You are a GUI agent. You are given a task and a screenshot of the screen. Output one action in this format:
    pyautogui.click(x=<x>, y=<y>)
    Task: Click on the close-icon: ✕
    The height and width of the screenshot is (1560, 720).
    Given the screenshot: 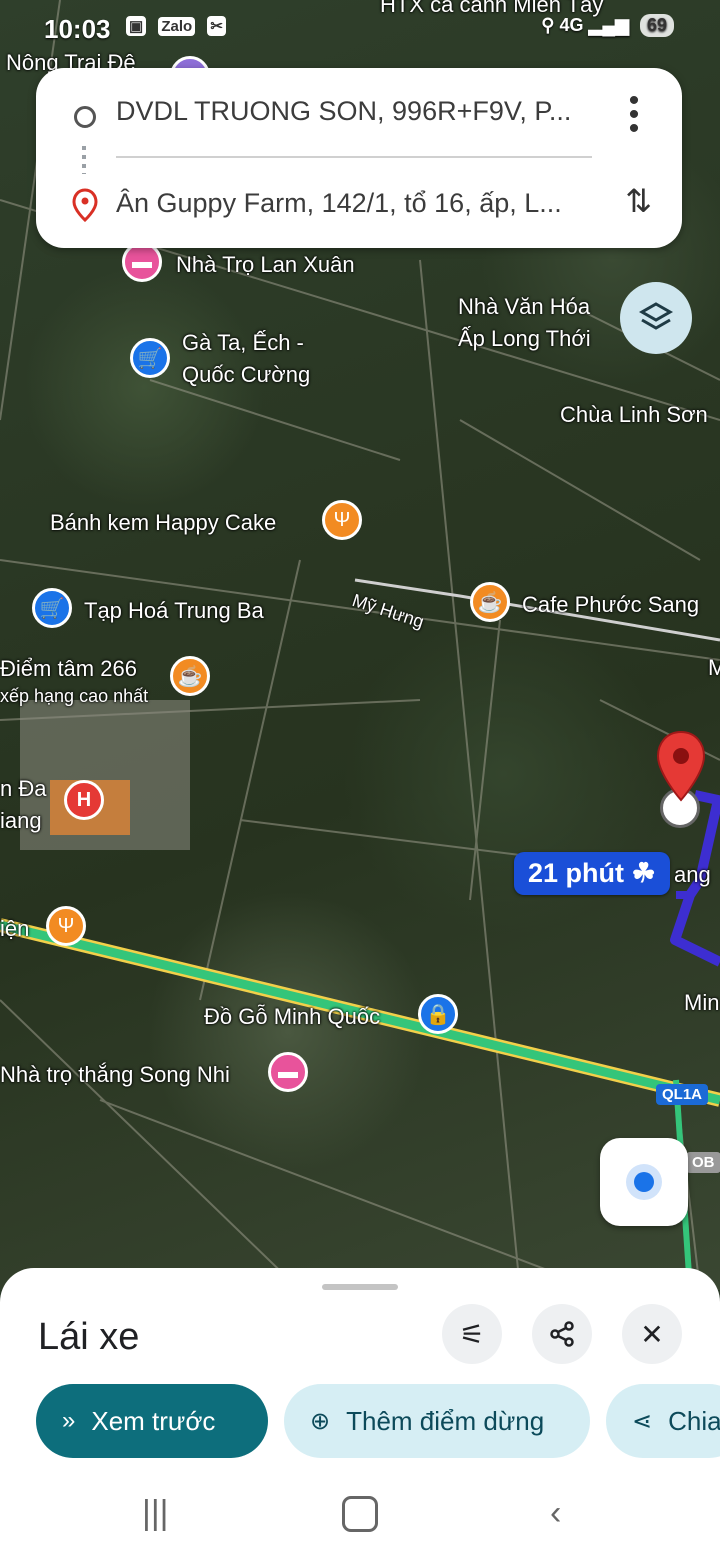 What is the action you would take?
    pyautogui.click(x=652, y=1334)
    